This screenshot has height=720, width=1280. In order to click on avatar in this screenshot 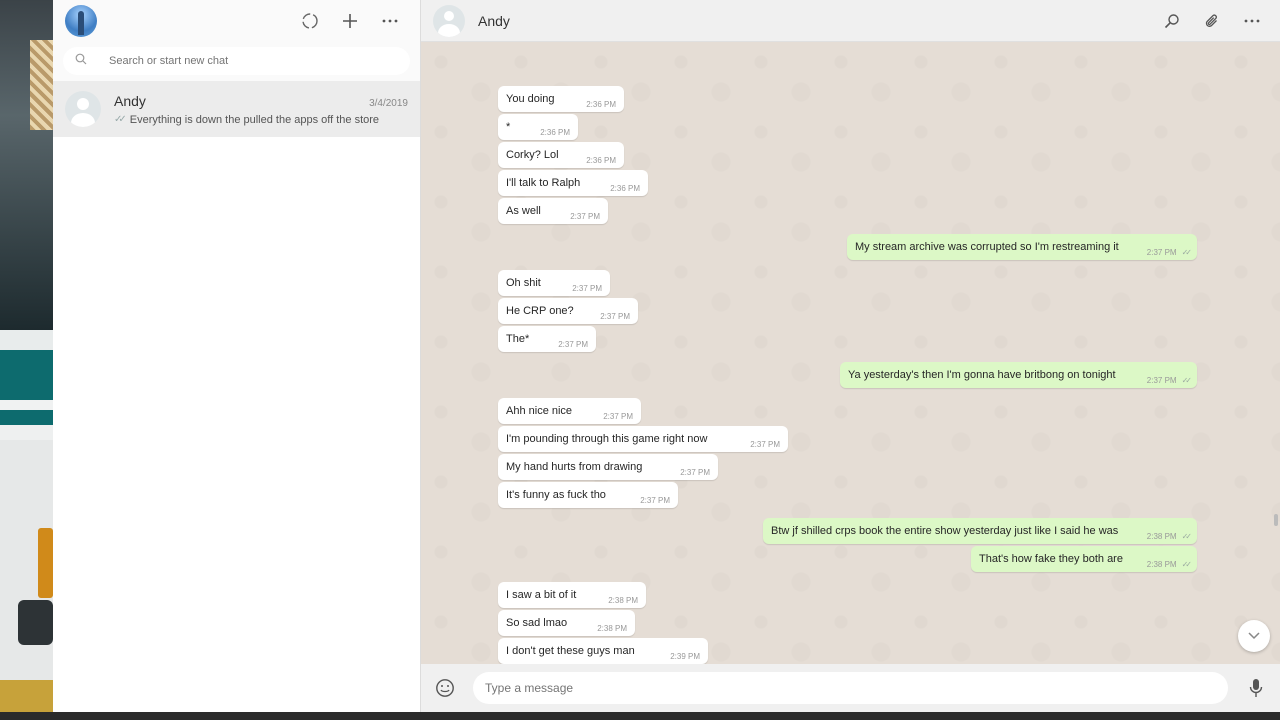, I will do `click(83, 109)`.